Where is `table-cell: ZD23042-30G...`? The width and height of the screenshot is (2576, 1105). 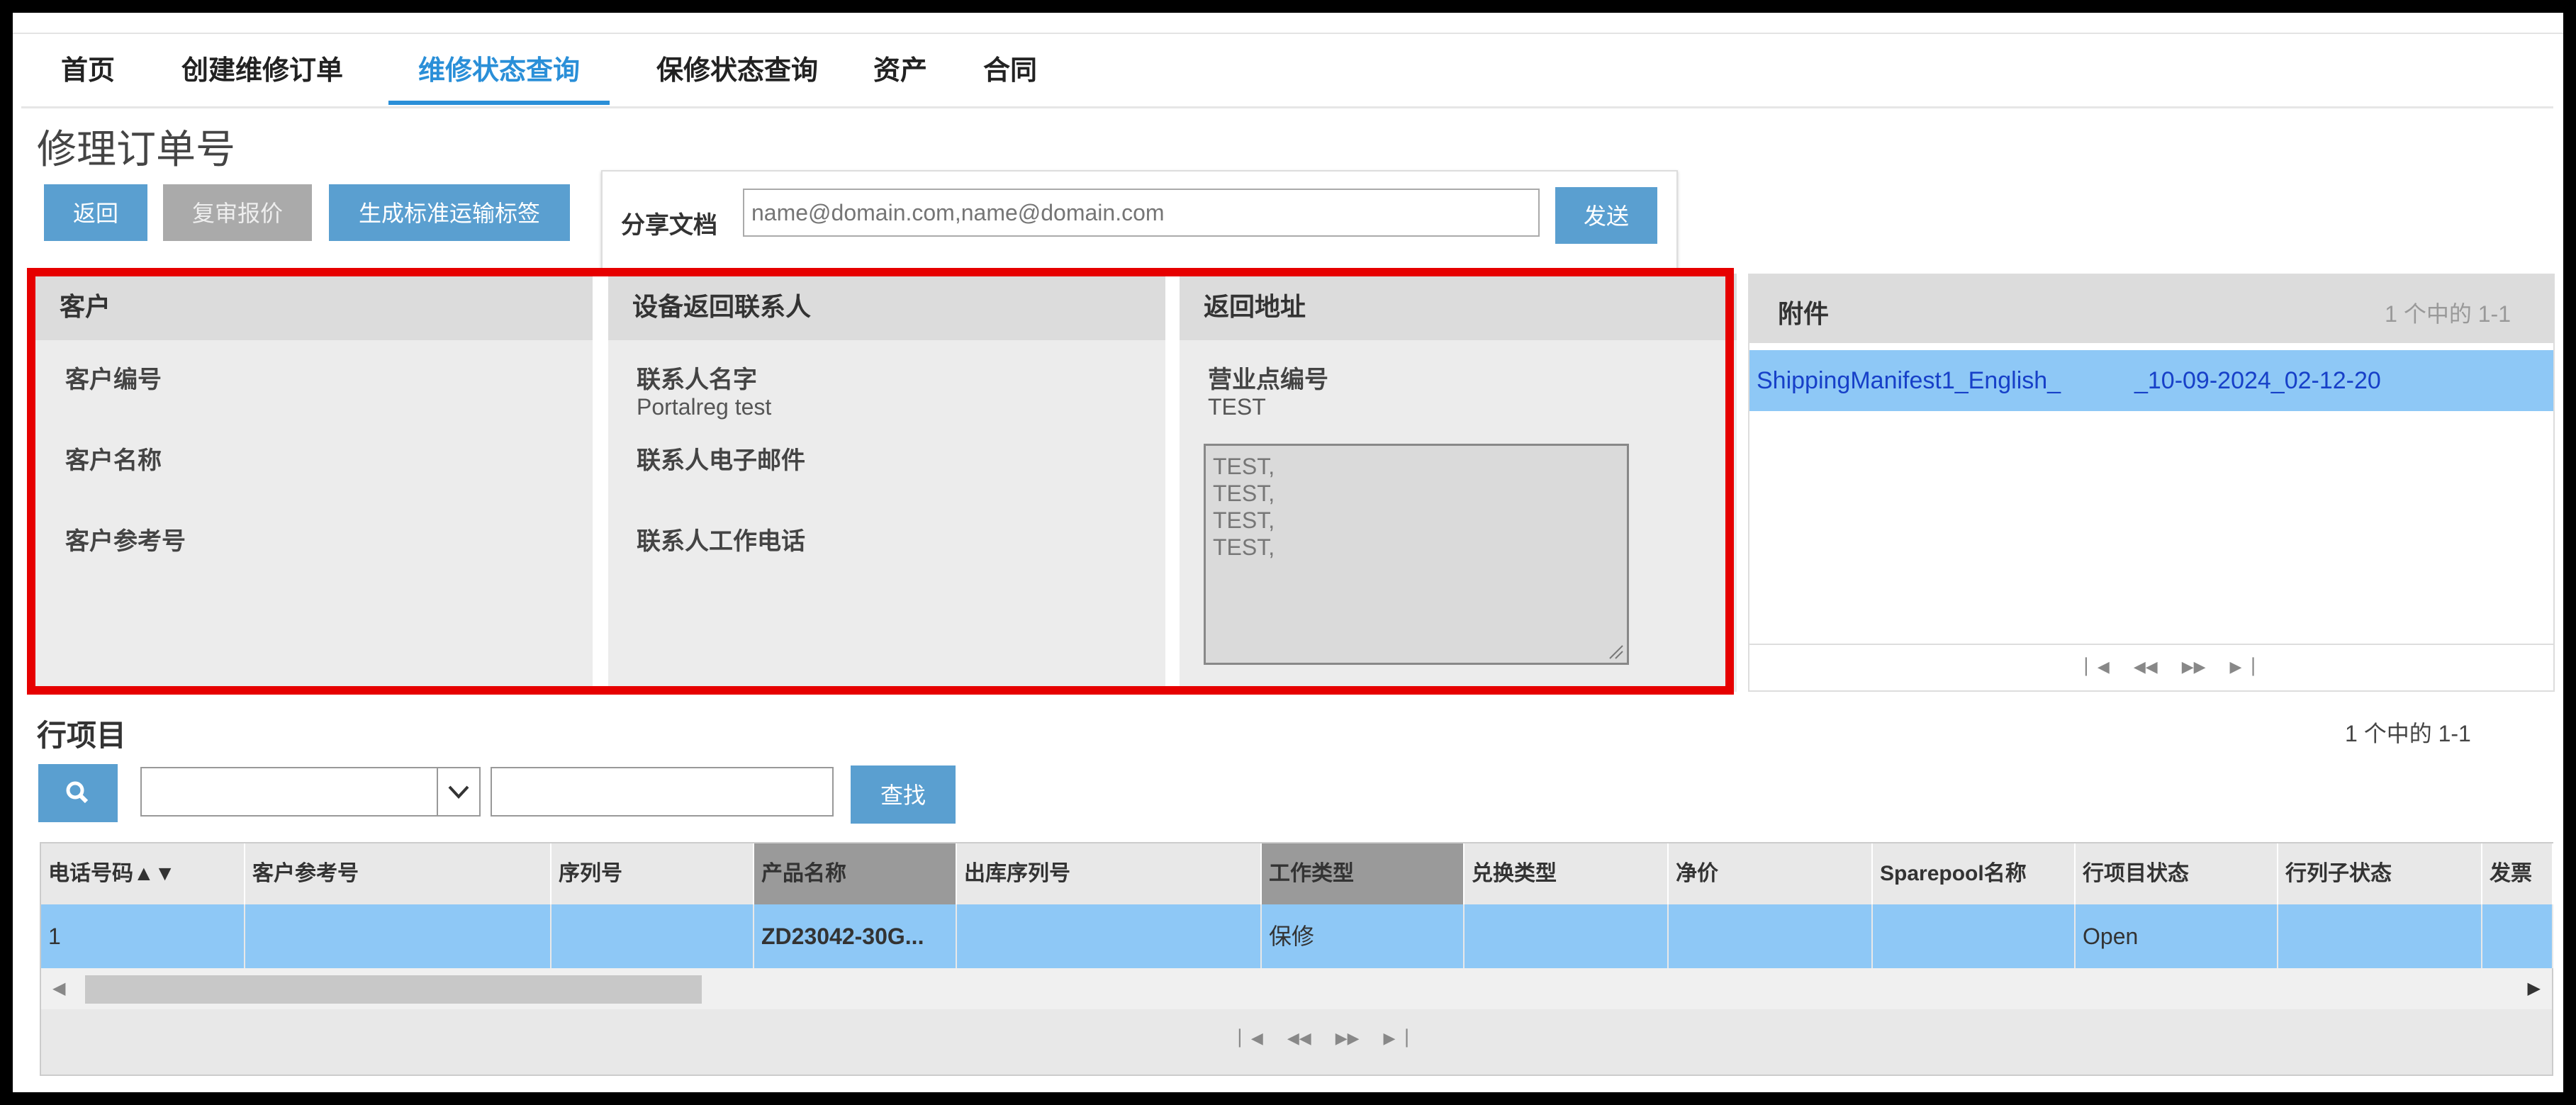
table-cell: ZD23042-30G... is located at coordinates (856, 936).